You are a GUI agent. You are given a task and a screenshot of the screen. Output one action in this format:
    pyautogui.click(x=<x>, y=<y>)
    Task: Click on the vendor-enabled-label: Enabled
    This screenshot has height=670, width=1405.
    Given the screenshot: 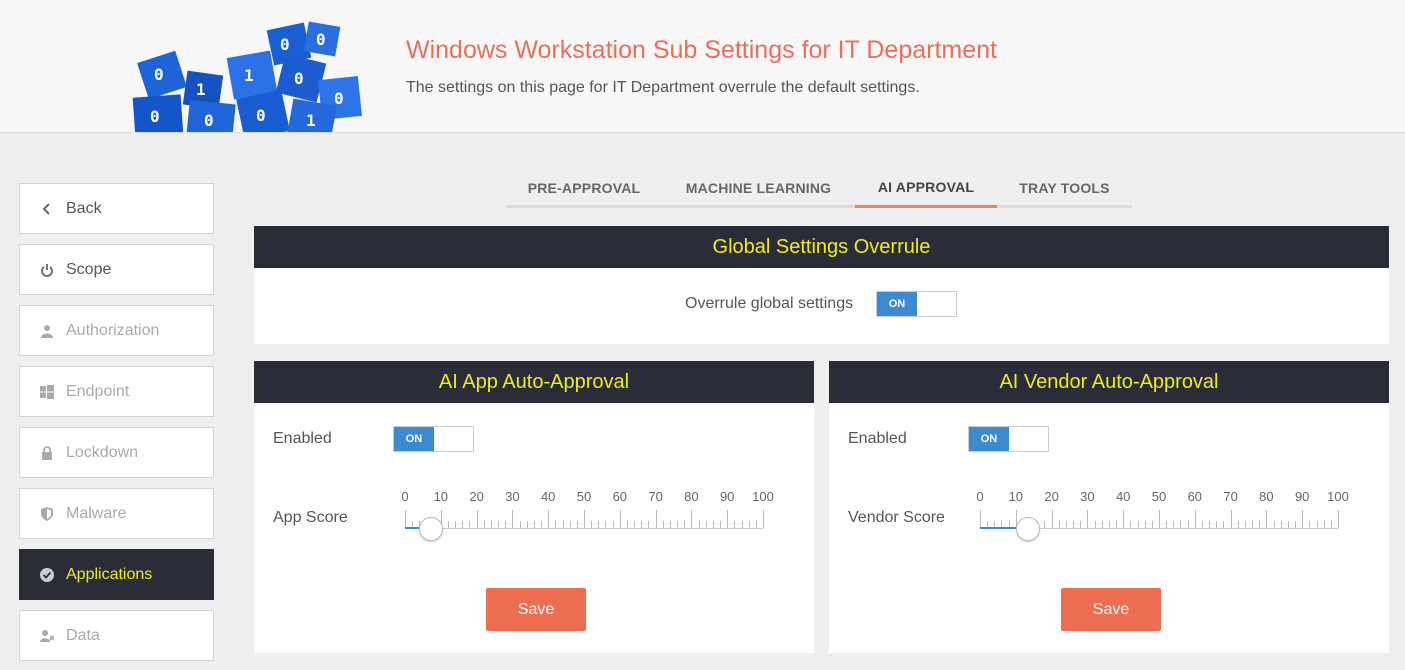 What is the action you would take?
    pyautogui.click(x=877, y=438)
    